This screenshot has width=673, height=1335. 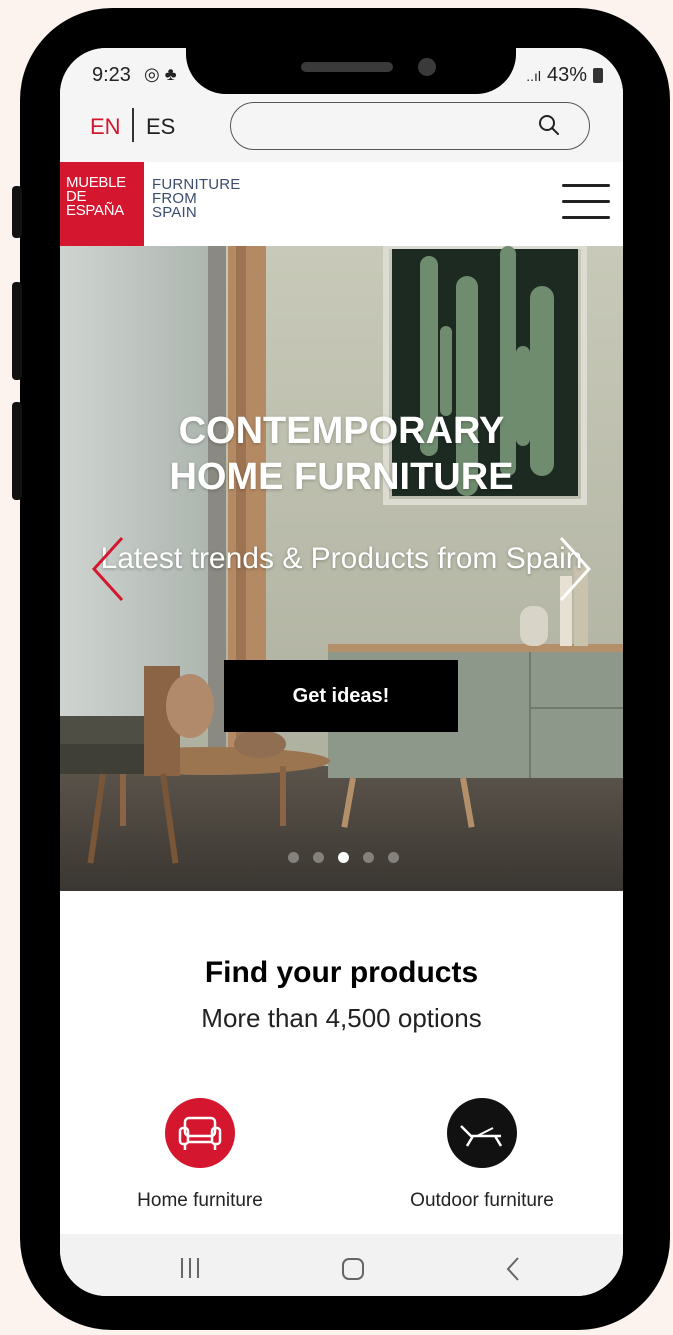 What do you see at coordinates (105, 127) in the screenshot?
I see `language-en: EN` at bounding box center [105, 127].